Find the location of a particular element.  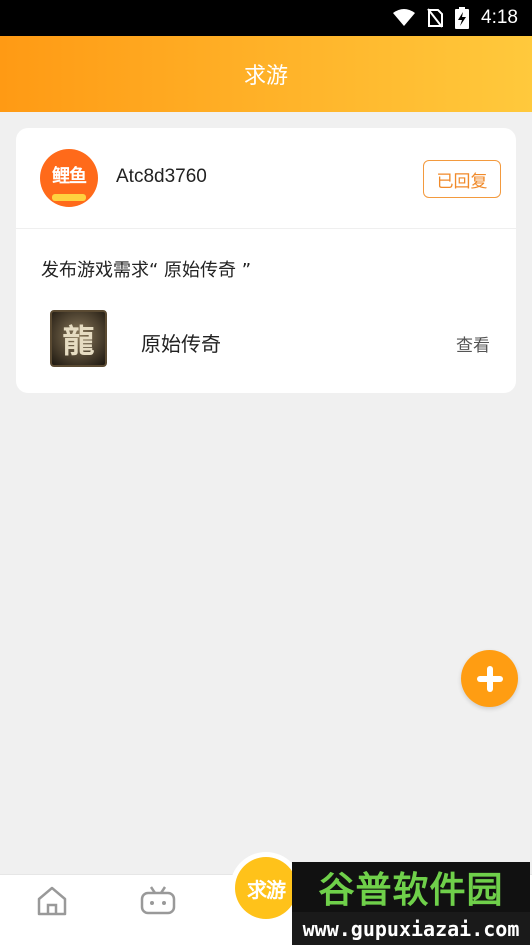

view-link: 查看 is located at coordinates (473, 343).